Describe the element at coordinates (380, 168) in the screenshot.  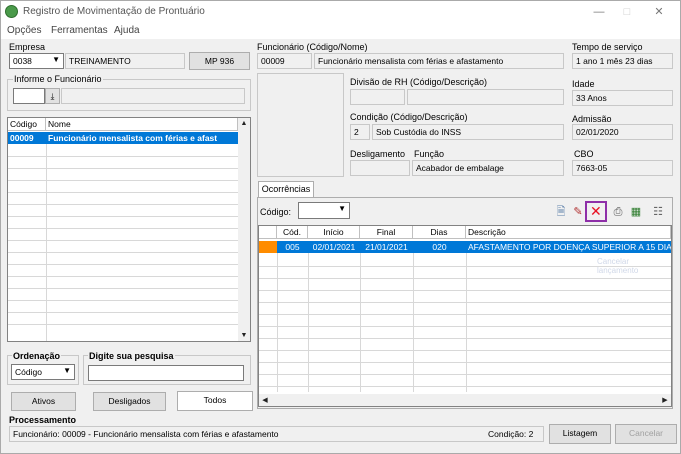
I see `desligamento-value` at that location.